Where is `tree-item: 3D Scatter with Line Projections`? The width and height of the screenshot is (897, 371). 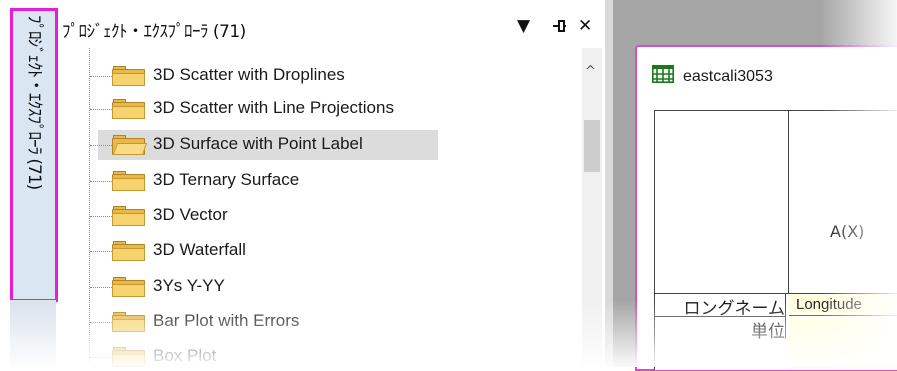 tree-item: 3D Scatter with Line Projections is located at coordinates (322, 109).